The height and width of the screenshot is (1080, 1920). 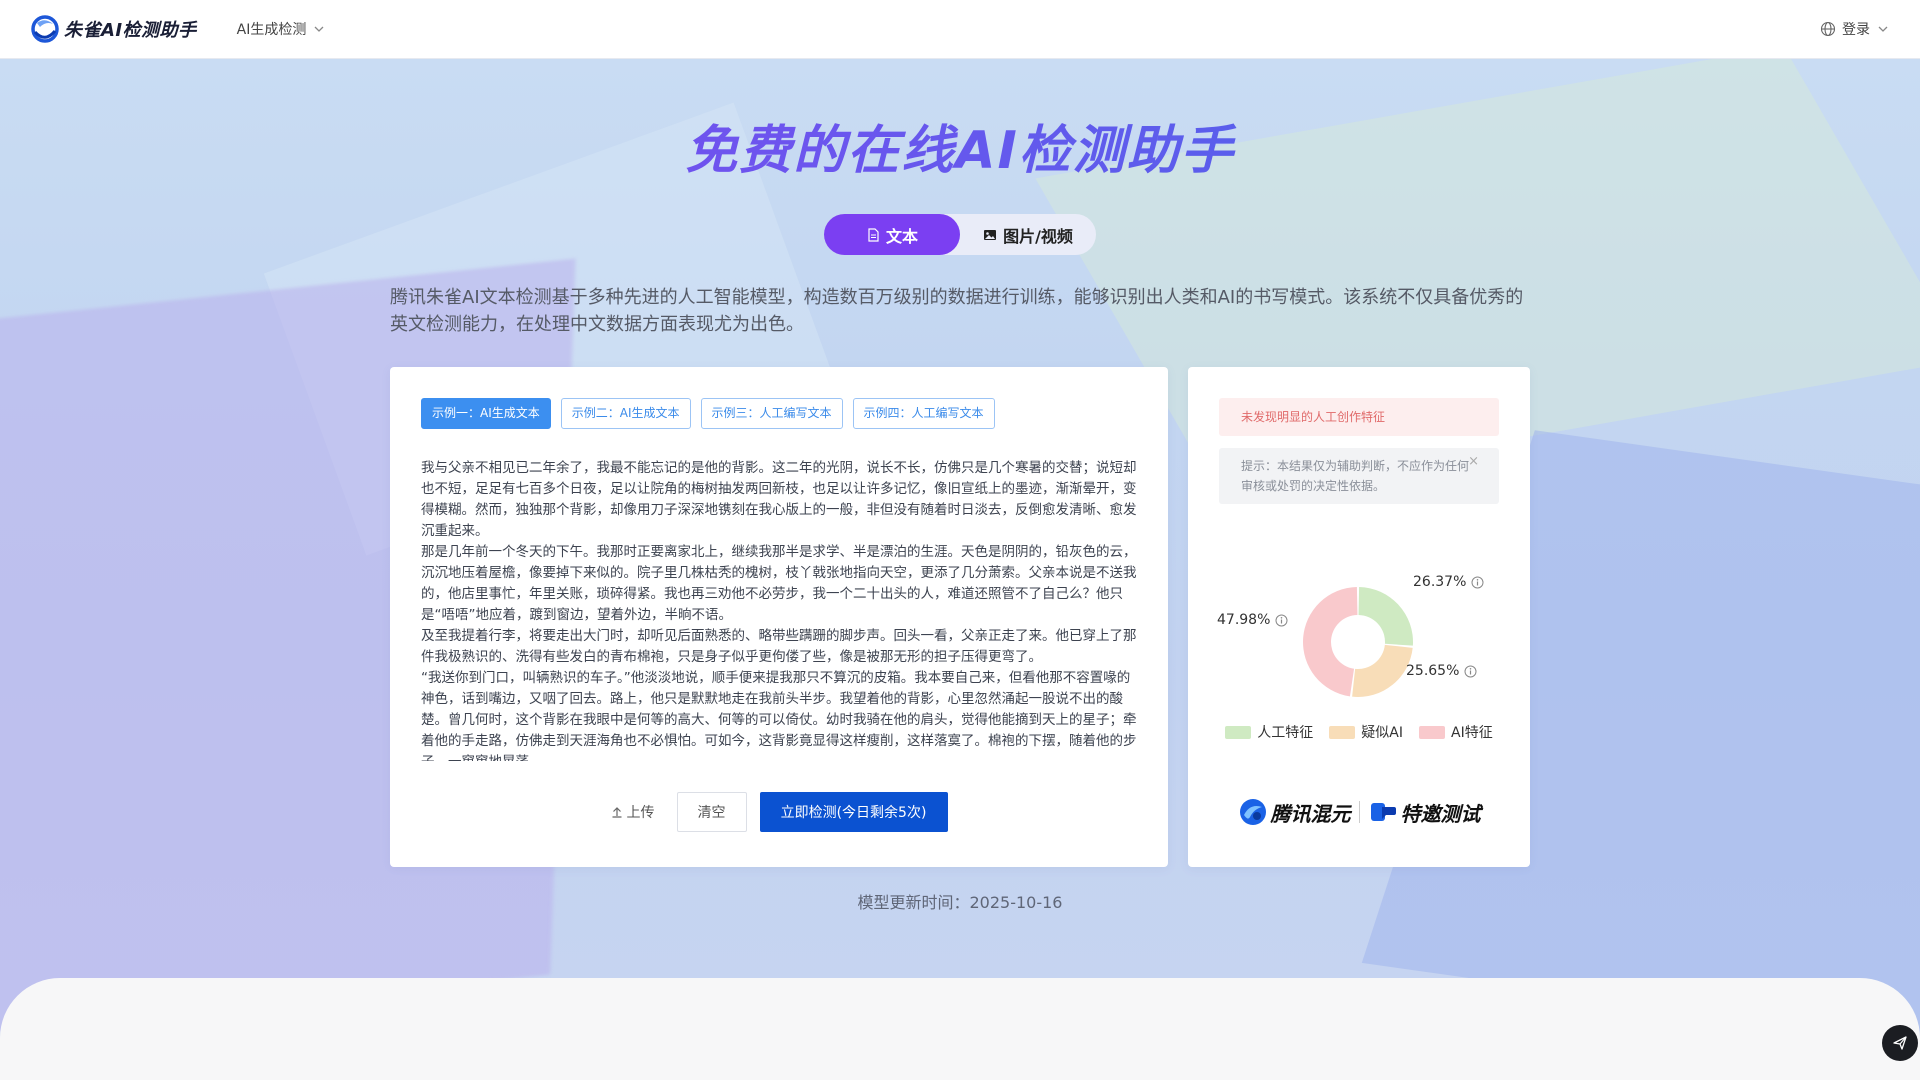 I want to click on upload-button: 上传, so click(x=633, y=812).